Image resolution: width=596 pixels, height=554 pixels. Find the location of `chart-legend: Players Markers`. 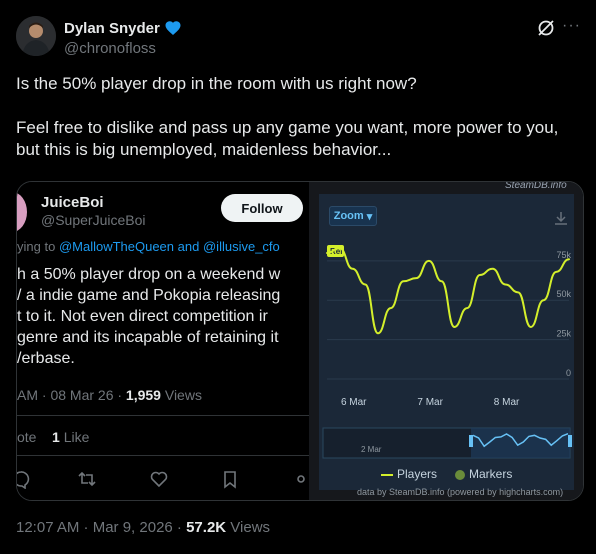

chart-legend: Players Markers is located at coordinates (446, 474).